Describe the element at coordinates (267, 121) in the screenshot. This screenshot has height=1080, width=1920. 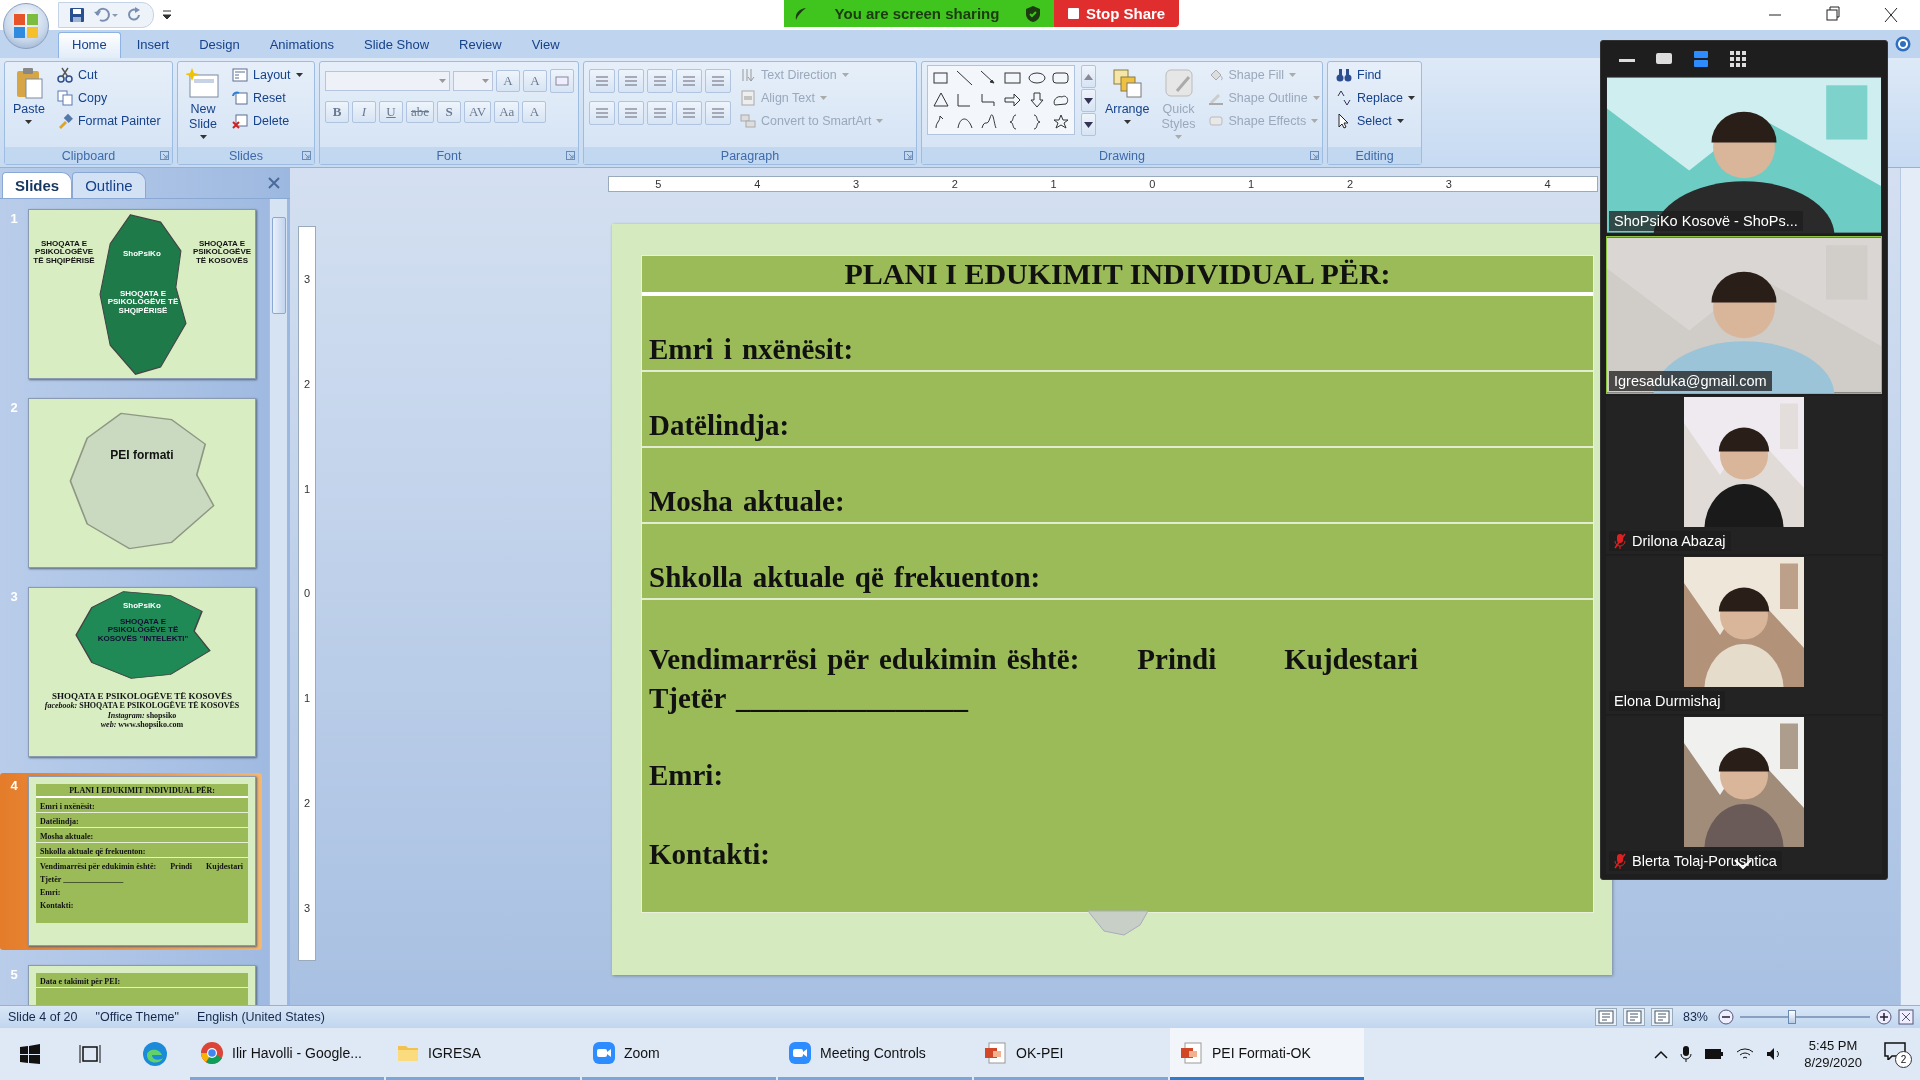
I see `ribbon-button: Delete` at that location.